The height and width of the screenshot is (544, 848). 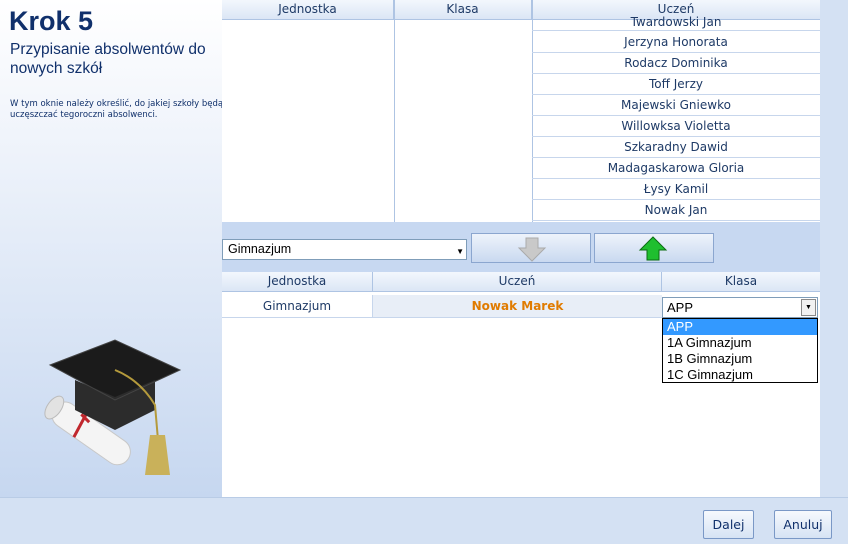 I want to click on next-button: Dalej, so click(x=728, y=524).